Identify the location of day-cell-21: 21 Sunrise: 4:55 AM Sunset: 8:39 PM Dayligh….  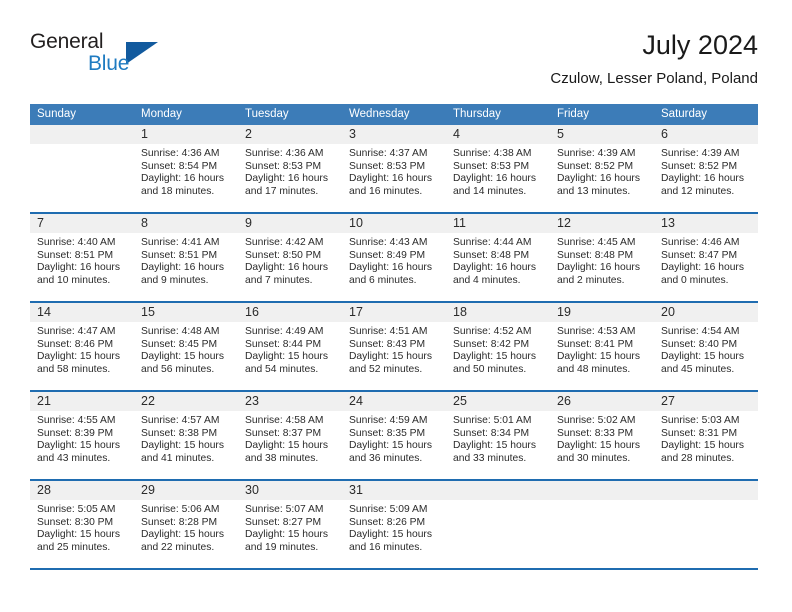
(82, 435).